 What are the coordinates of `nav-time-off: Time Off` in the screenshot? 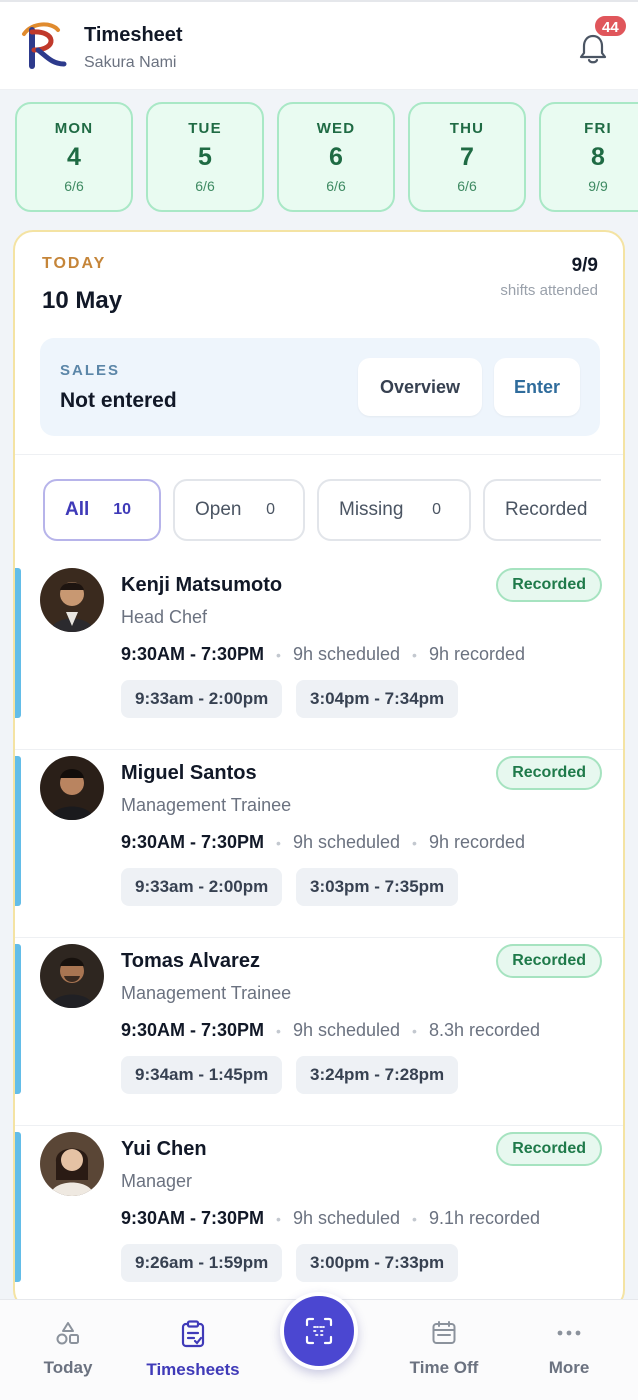 It's located at (444, 1349).